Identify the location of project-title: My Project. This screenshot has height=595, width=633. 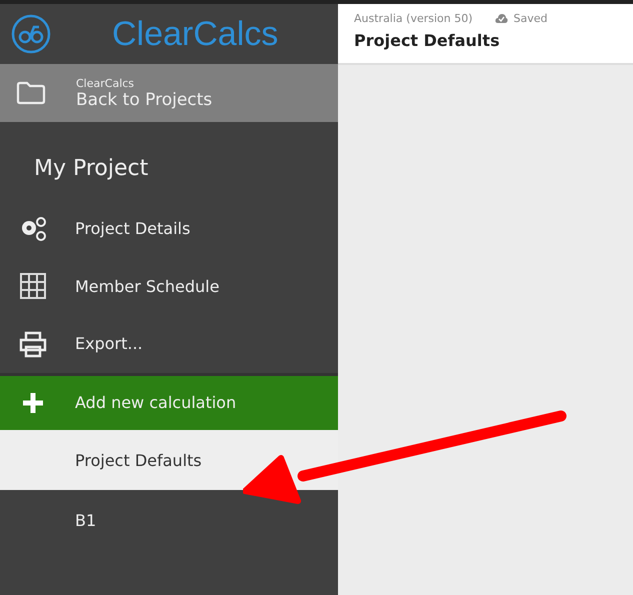
(91, 169).